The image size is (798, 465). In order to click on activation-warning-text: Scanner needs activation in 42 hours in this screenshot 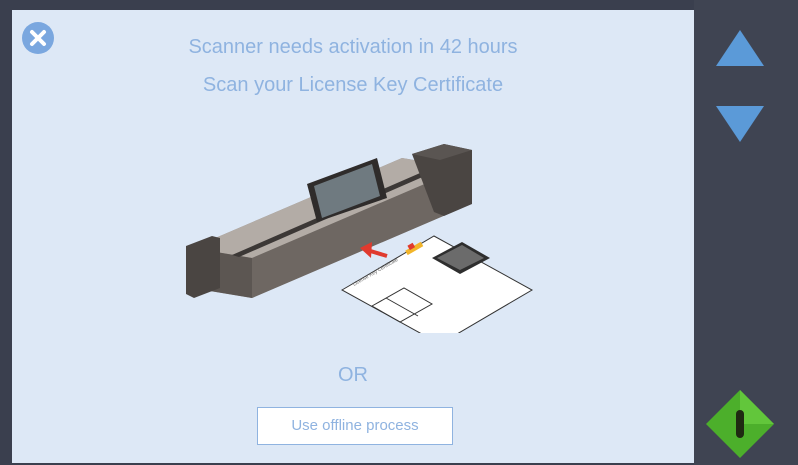, I will do `click(353, 47)`.